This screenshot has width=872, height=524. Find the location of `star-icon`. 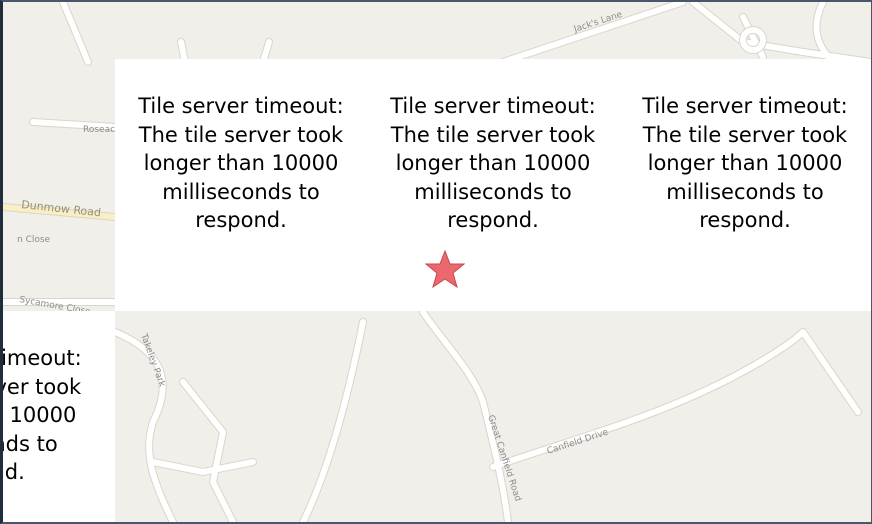

star-icon is located at coordinates (445, 269).